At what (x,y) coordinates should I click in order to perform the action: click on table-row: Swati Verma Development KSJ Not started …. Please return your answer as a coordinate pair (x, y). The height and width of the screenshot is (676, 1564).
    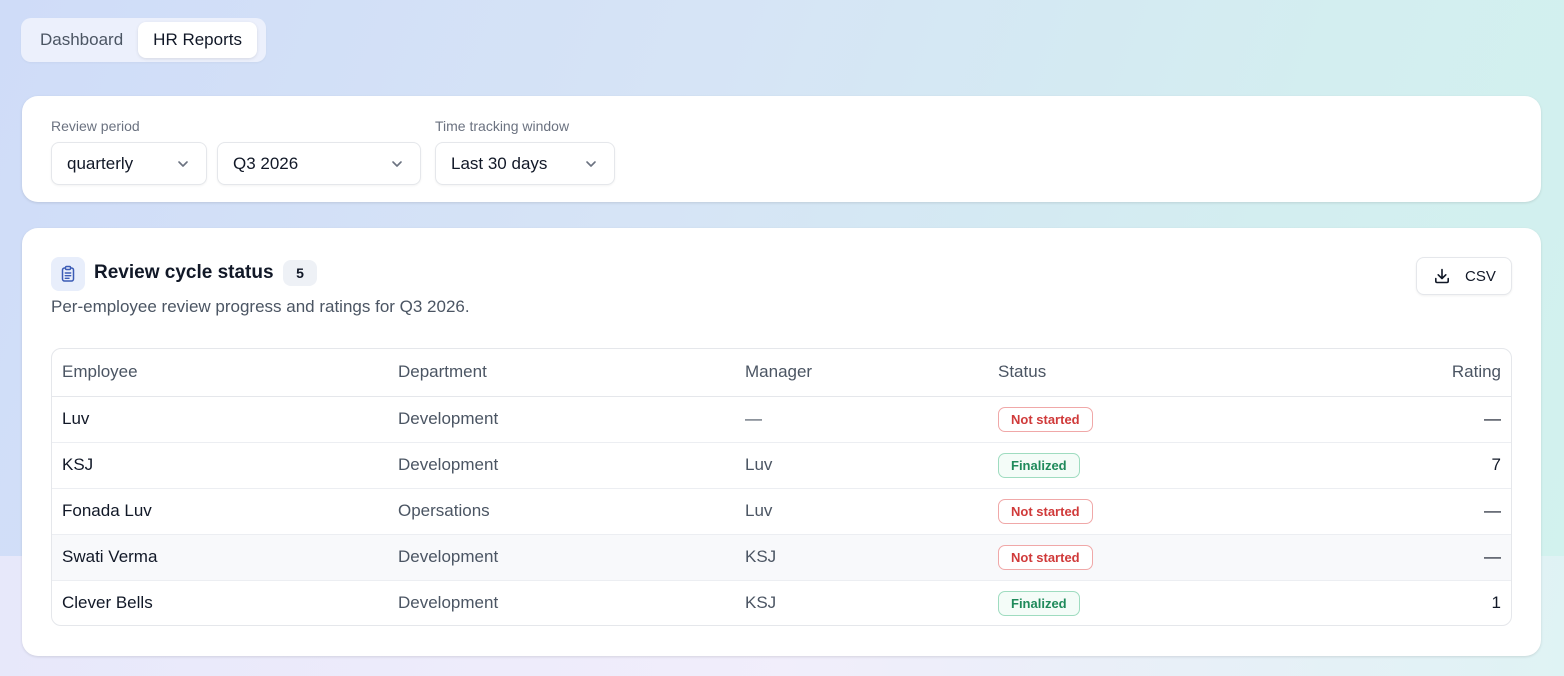
    Looking at the image, I should click on (781, 557).